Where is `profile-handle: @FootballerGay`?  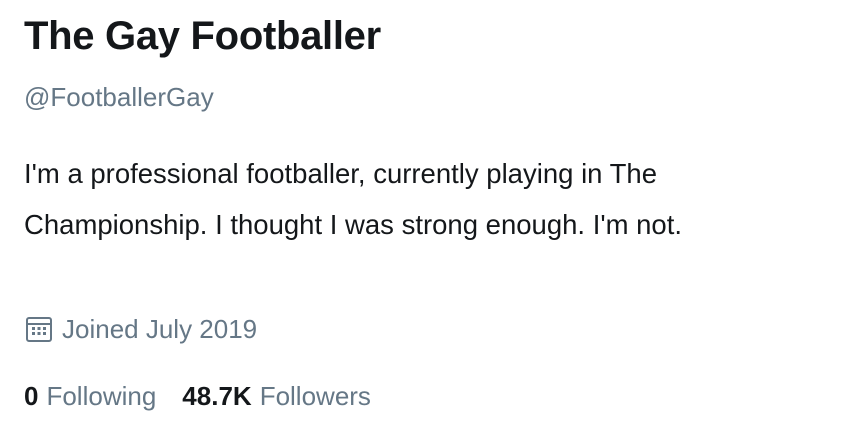
profile-handle: @FootballerGay is located at coordinates (119, 97).